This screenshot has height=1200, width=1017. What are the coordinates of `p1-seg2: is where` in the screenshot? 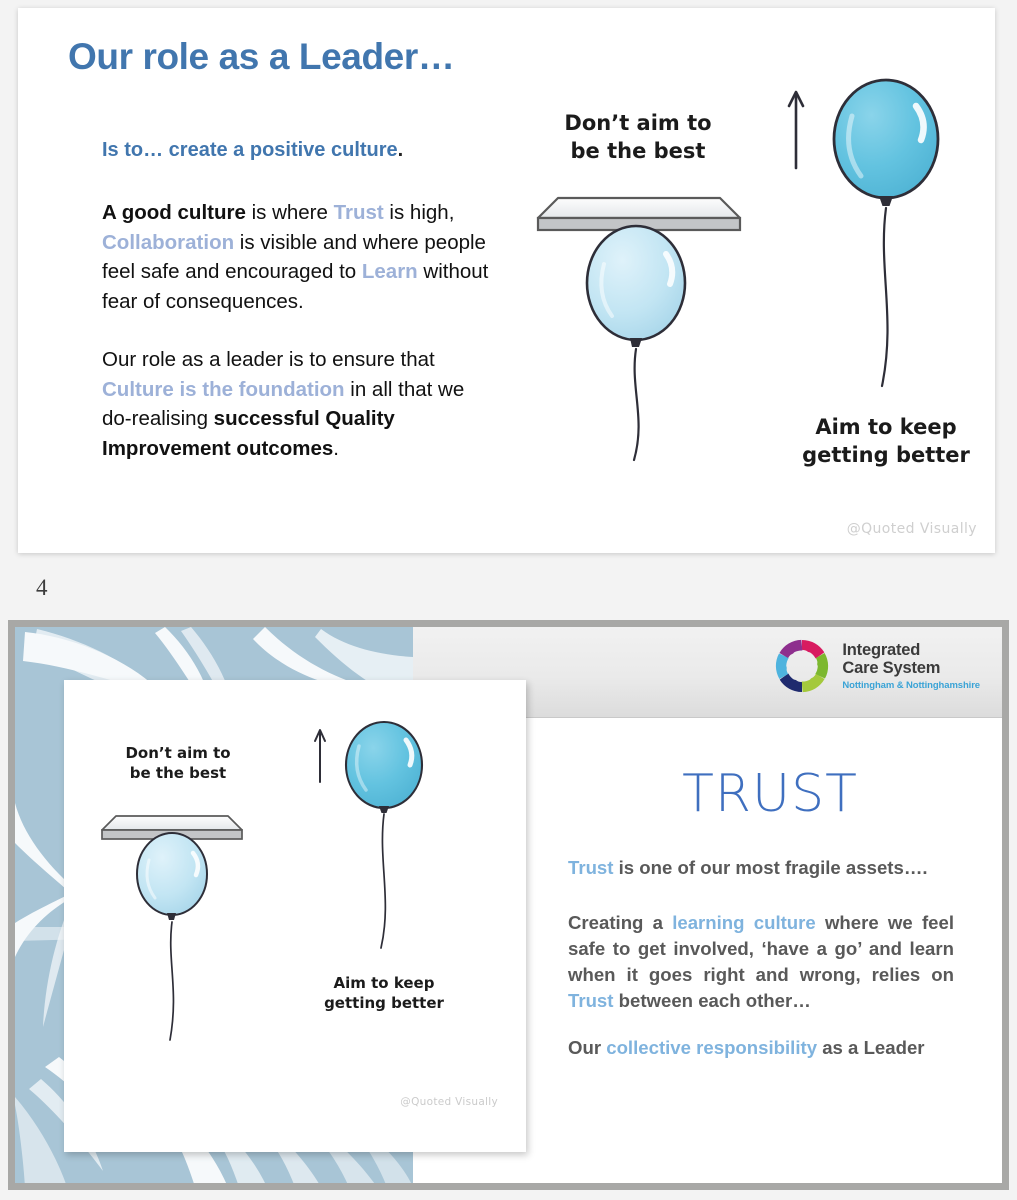 It's located at (289, 212).